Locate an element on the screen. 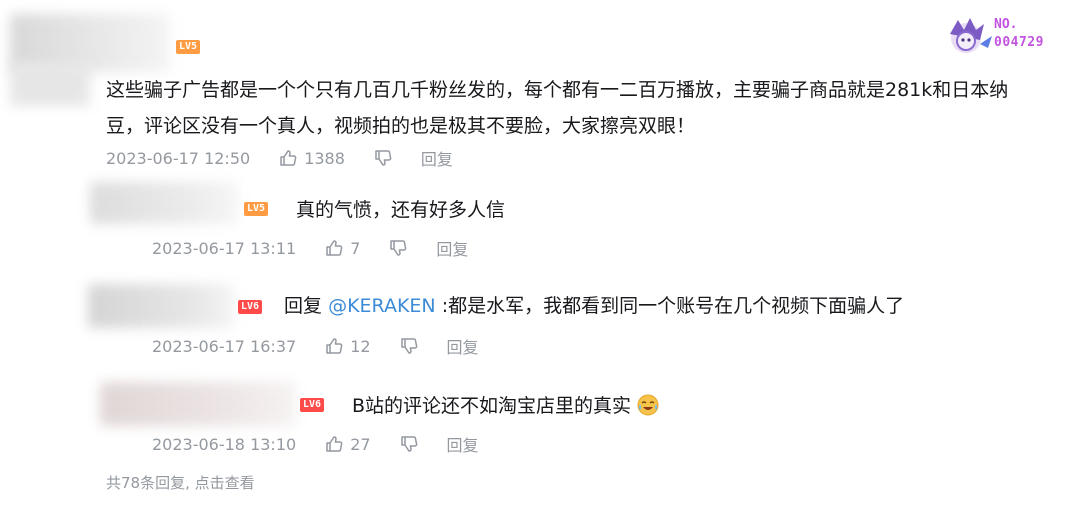  reply-text: 真的气愤，还有好多人信 is located at coordinates (401, 210).